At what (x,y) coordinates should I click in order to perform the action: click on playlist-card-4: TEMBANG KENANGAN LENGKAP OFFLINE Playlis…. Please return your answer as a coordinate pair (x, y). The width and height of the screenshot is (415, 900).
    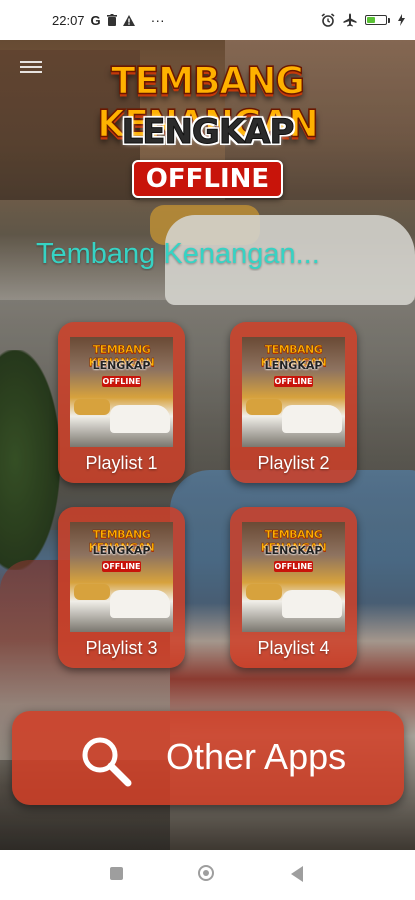
    Looking at the image, I should click on (293, 587).